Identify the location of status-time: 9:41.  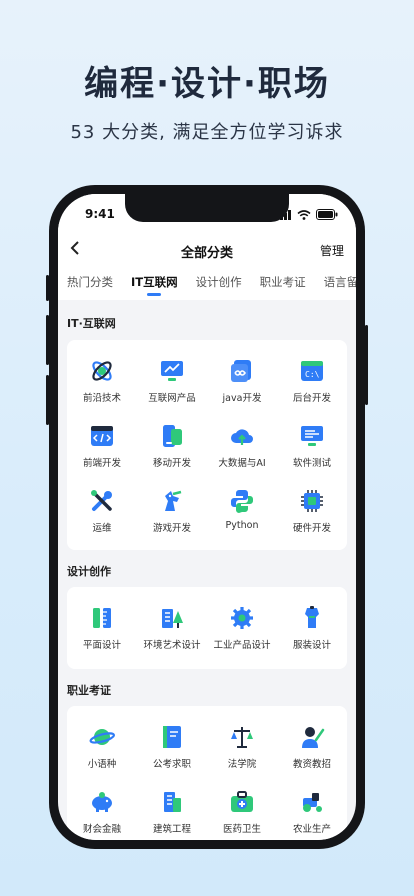
(100, 214).